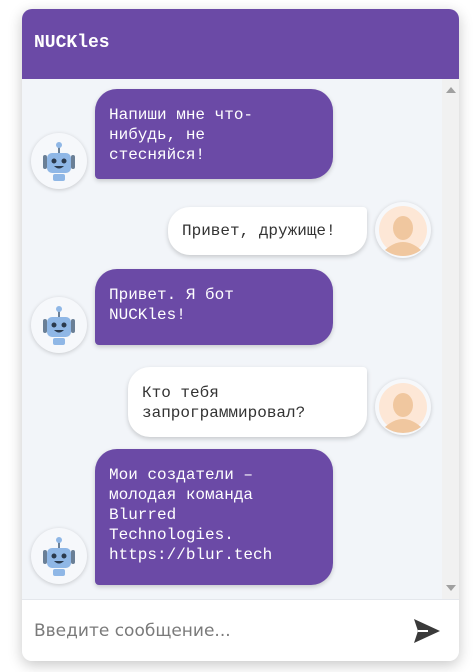 This screenshot has width=476, height=672. Describe the element at coordinates (450, 339) in the screenshot. I see `messages-scrollbar` at that location.